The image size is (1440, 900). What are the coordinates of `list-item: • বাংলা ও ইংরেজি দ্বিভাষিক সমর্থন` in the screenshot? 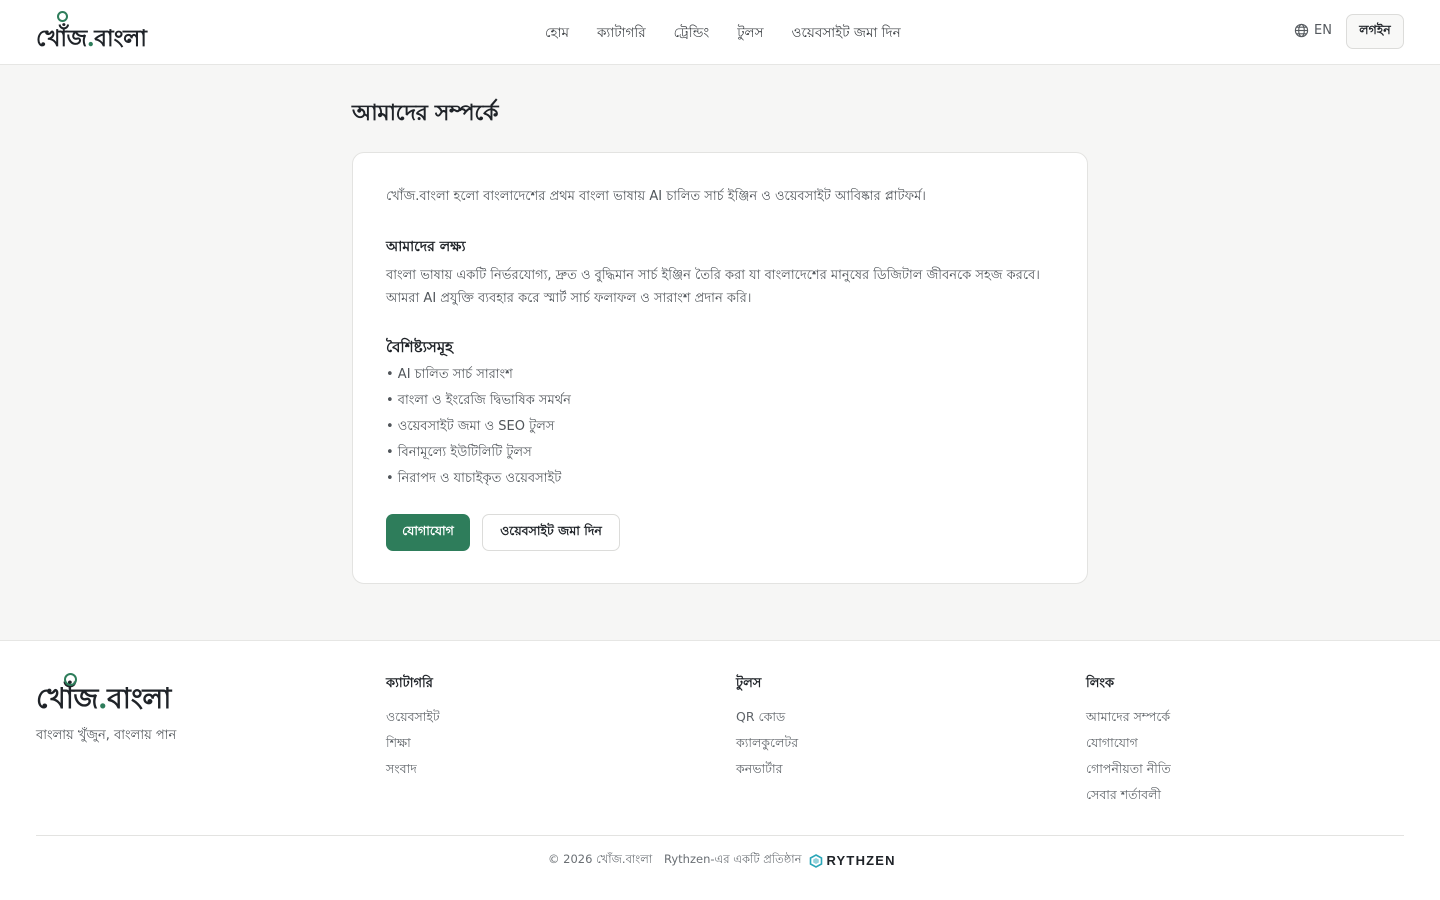 It's located at (478, 400).